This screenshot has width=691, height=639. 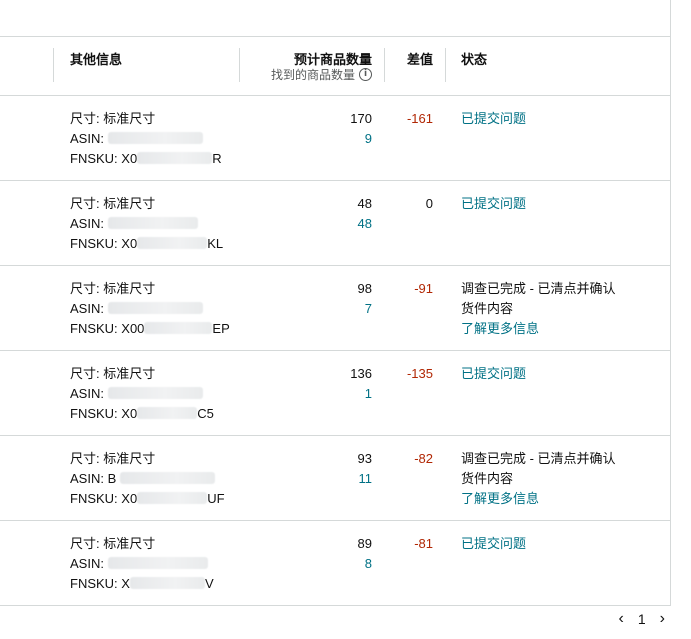 I want to click on item-info: 尺寸: 标准尺寸 ASIN: FNSKU: X0 C5, so click(x=142, y=394).